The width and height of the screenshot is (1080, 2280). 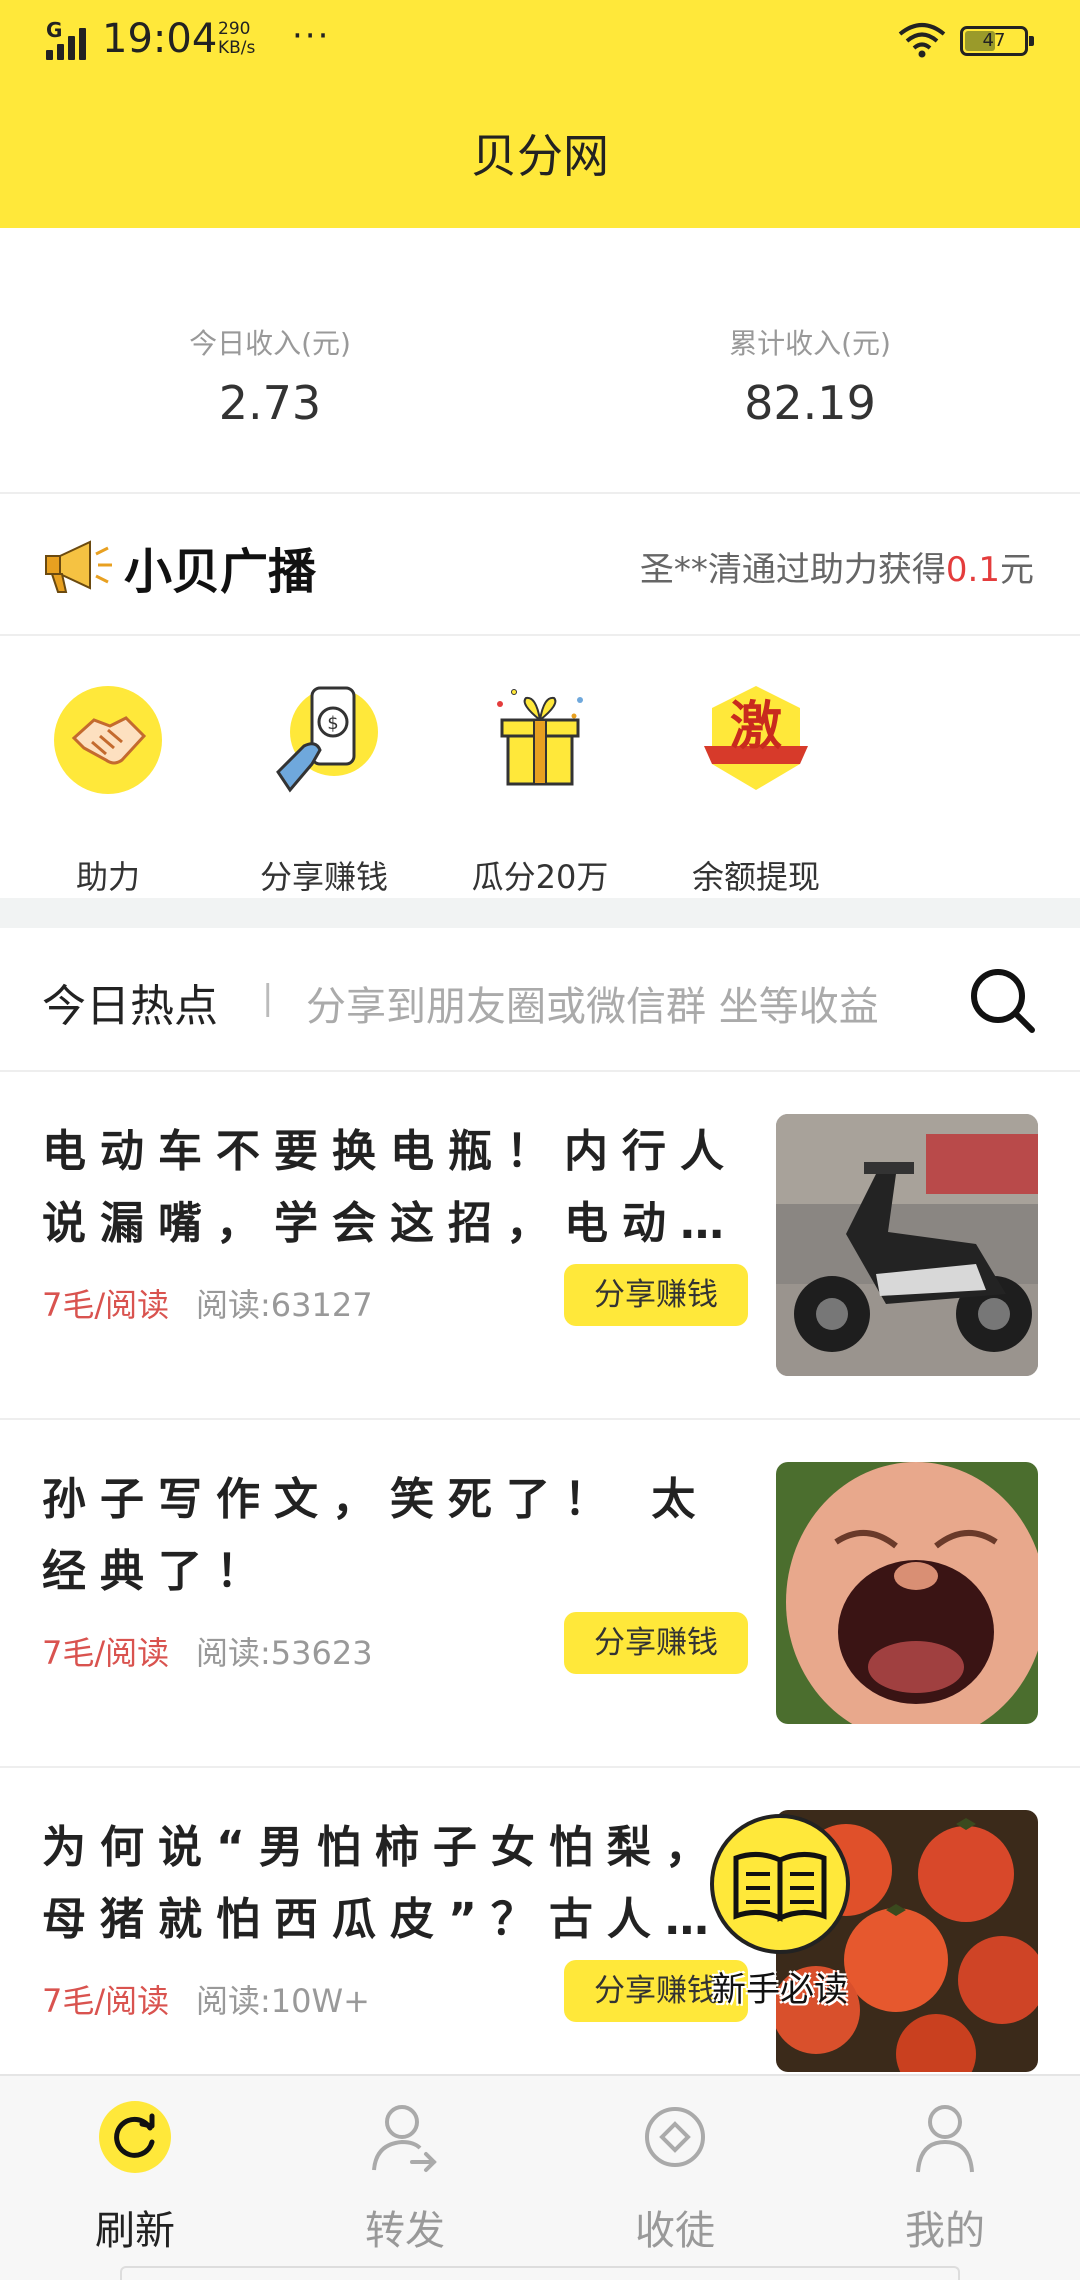 I want to click on gift-box-icon, so click(x=540, y=737).